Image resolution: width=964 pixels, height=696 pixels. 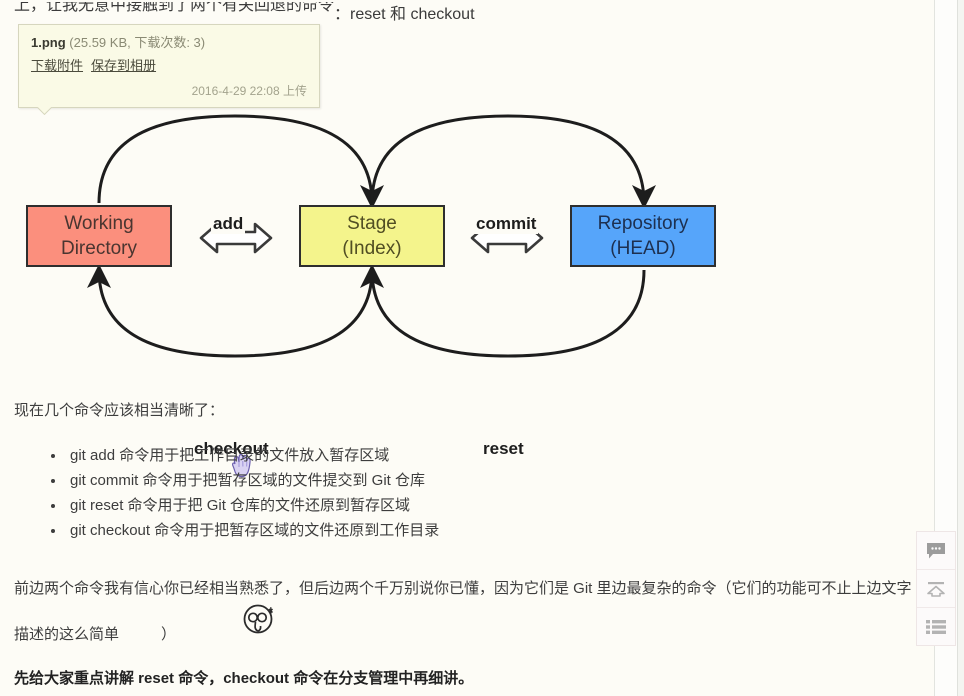 What do you see at coordinates (961, 348) in the screenshot?
I see `page-outer-edge` at bounding box center [961, 348].